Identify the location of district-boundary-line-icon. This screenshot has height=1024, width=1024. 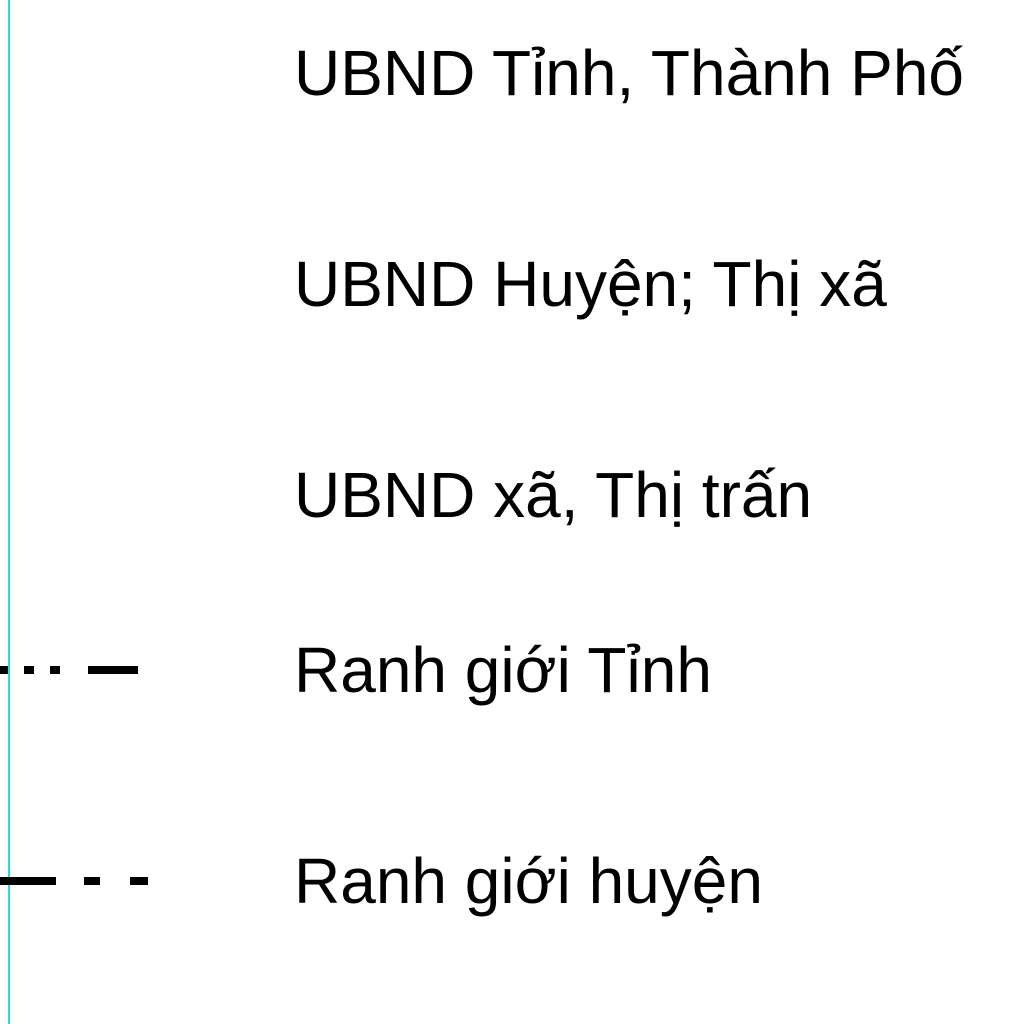
(74, 881).